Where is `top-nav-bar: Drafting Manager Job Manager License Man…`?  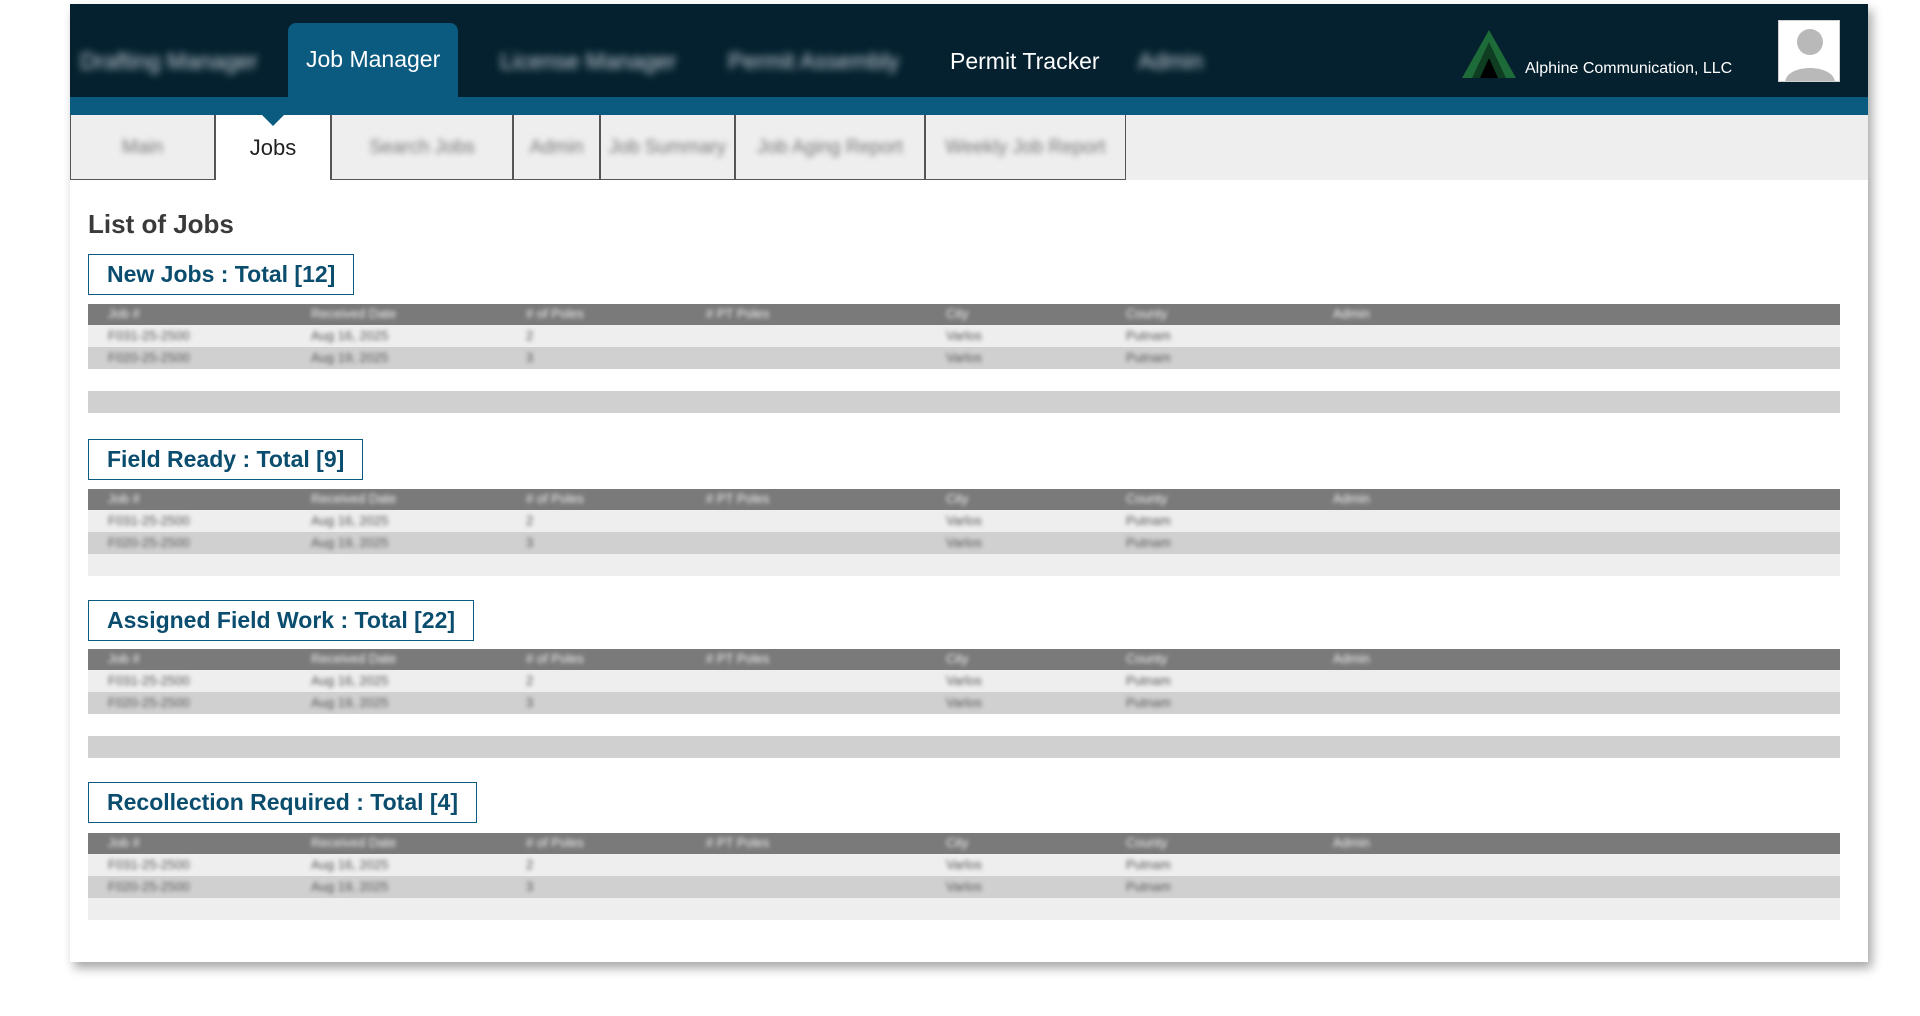
top-nav-bar: Drafting Manager Job Manager License Man… is located at coordinates (969, 52).